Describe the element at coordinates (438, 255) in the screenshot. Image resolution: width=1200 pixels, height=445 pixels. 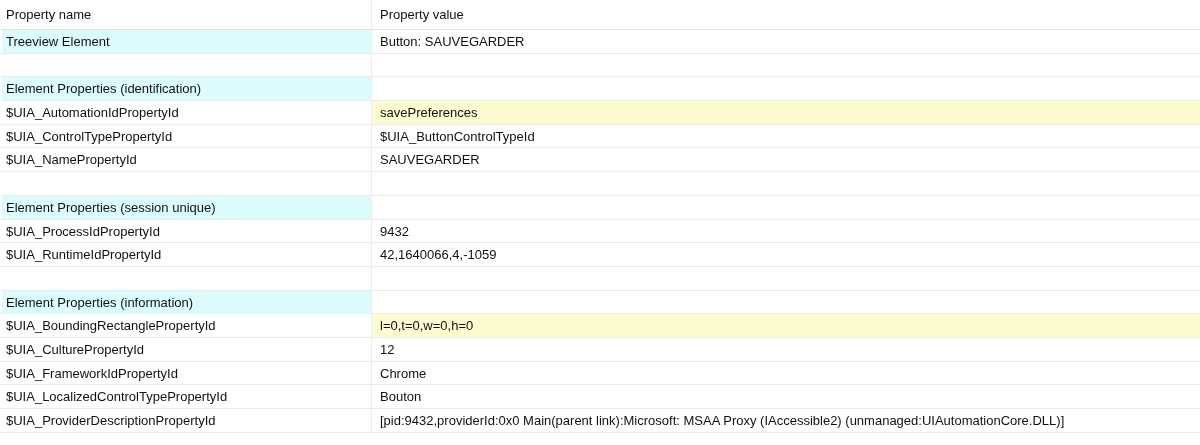
I see `property-value: 42,1640066,4,-1059` at that location.